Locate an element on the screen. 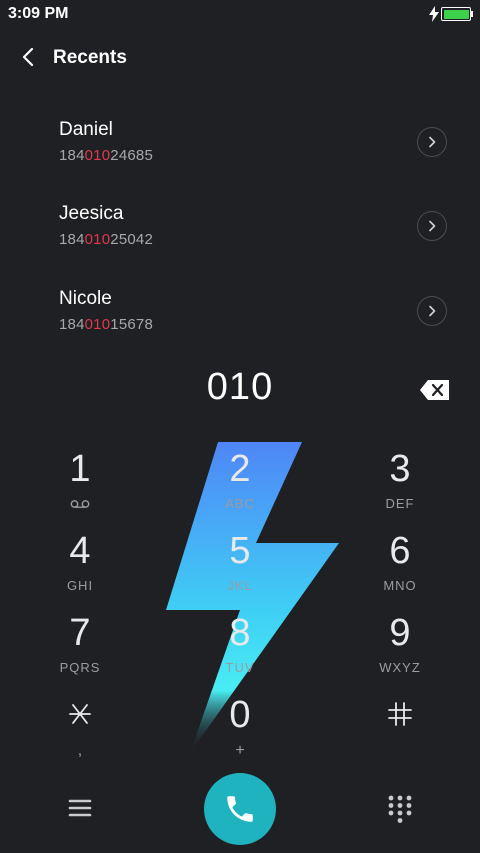  key-letters: ABC is located at coordinates (240, 503).